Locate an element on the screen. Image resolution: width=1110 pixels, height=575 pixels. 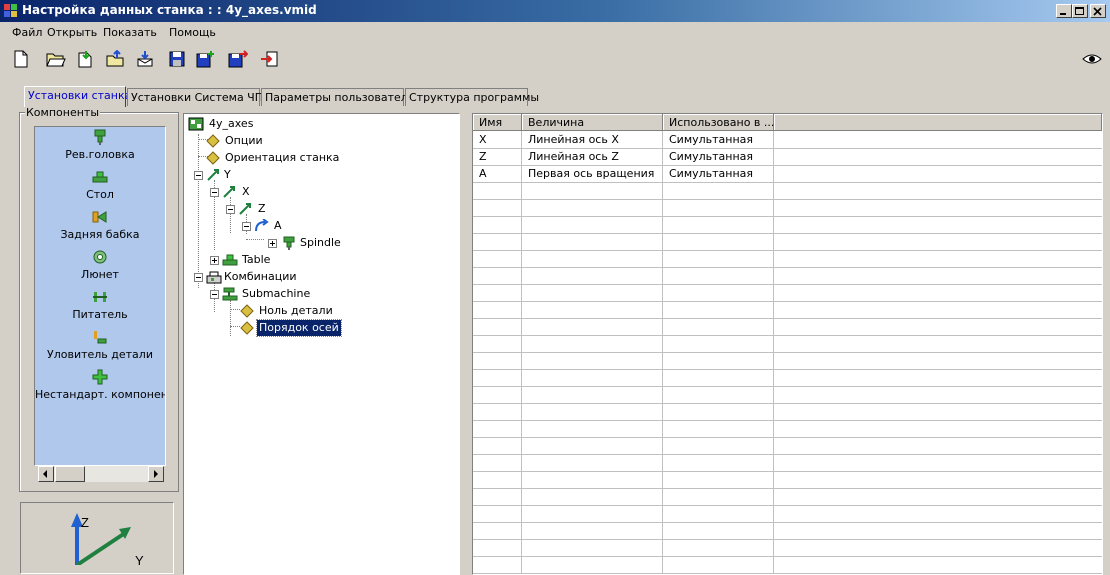
component-tailstock: Задняя бабка is located at coordinates (100, 225).